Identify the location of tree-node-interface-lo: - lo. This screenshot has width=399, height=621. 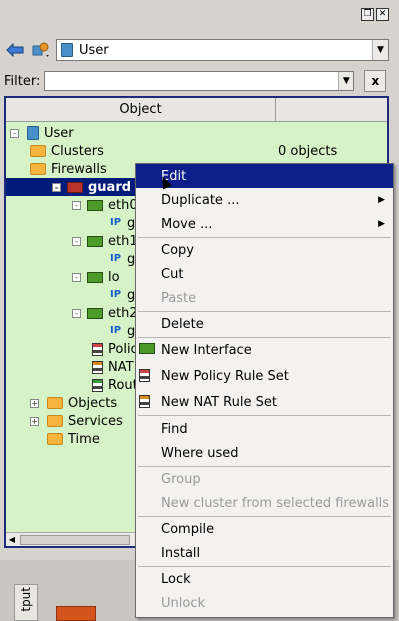
(96, 277).